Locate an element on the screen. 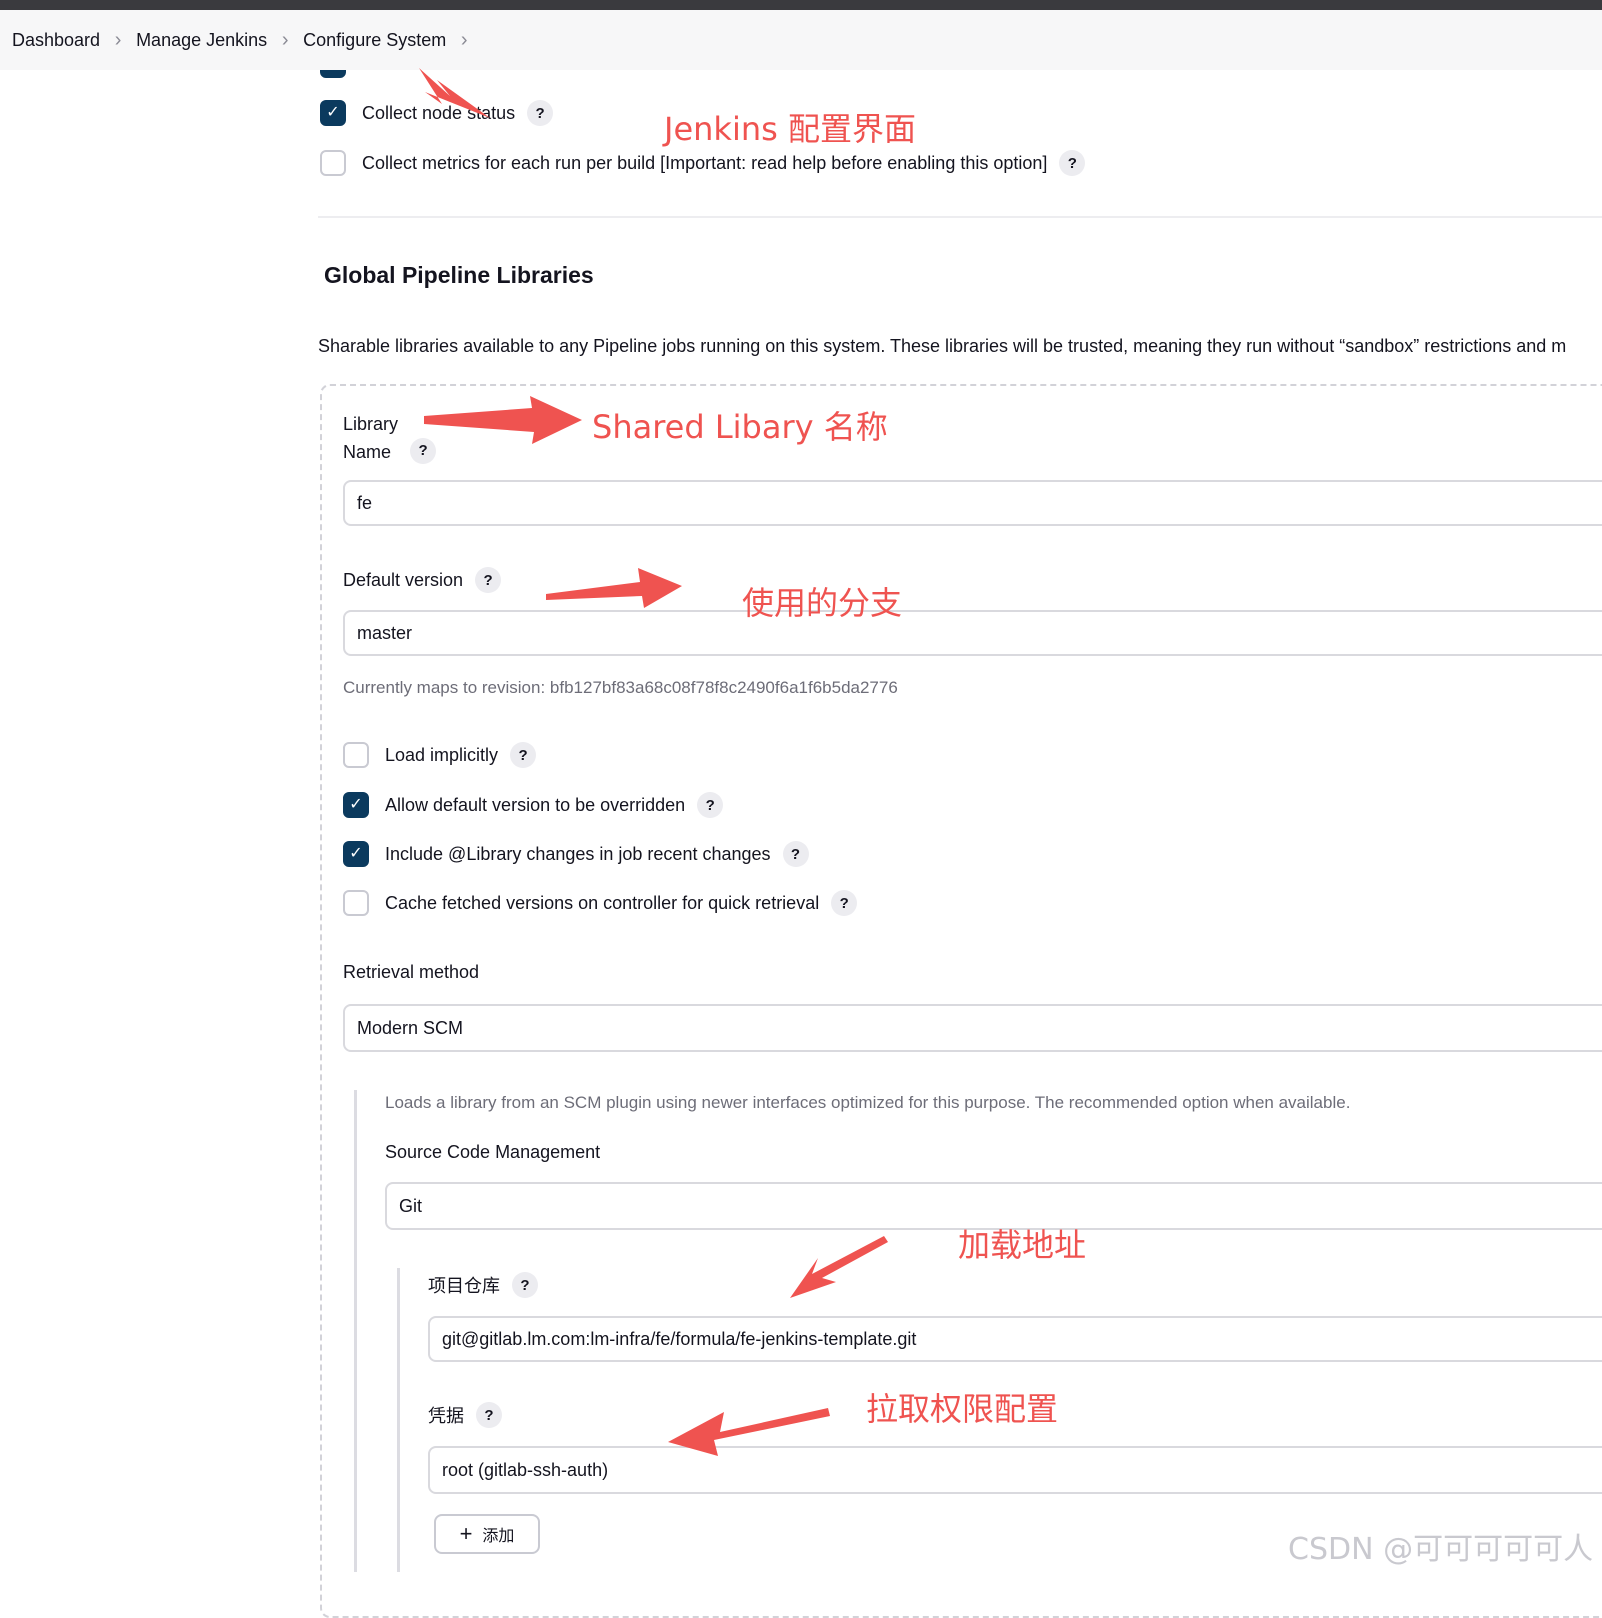 The image size is (1602, 1618). label-text: 项目仓库 is located at coordinates (464, 1286).